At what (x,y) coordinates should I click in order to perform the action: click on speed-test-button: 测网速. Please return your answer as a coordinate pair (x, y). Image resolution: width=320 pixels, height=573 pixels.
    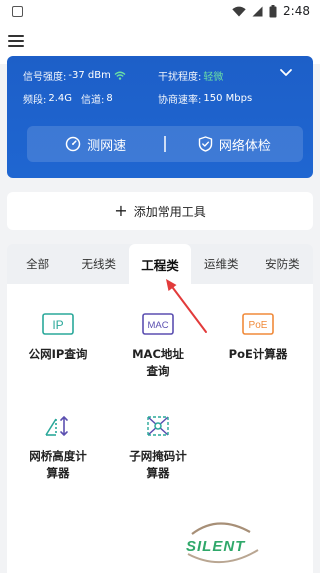
    Looking at the image, I should click on (95, 144).